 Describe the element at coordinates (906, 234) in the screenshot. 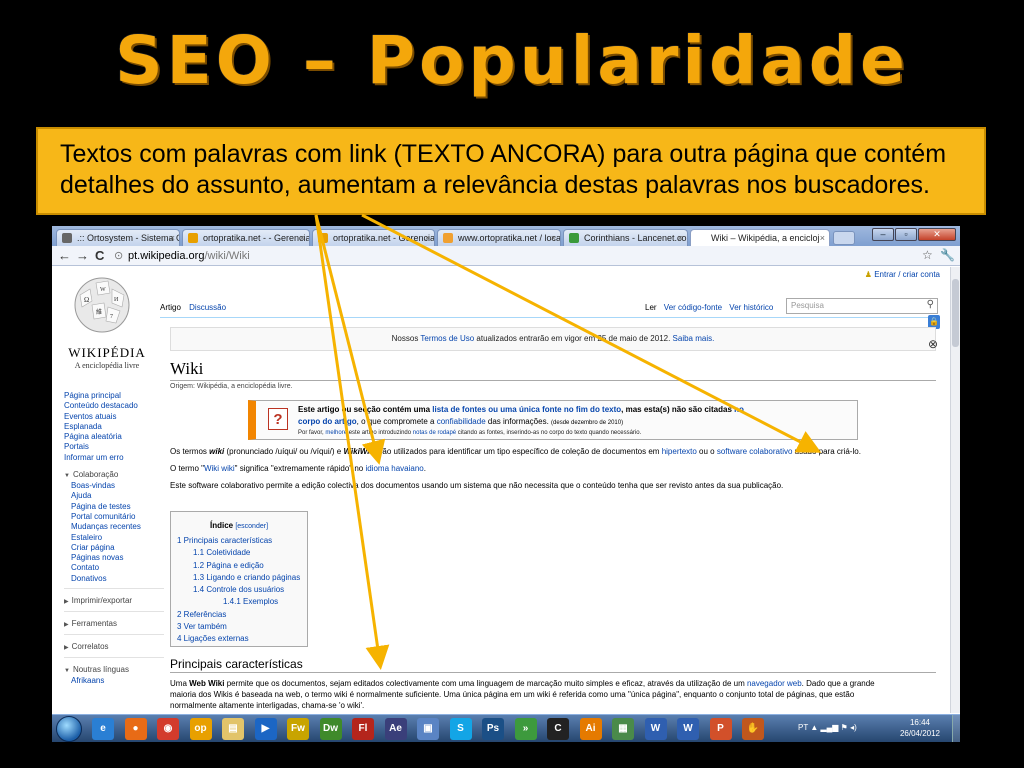

I see `maximize-button: ▫` at that location.